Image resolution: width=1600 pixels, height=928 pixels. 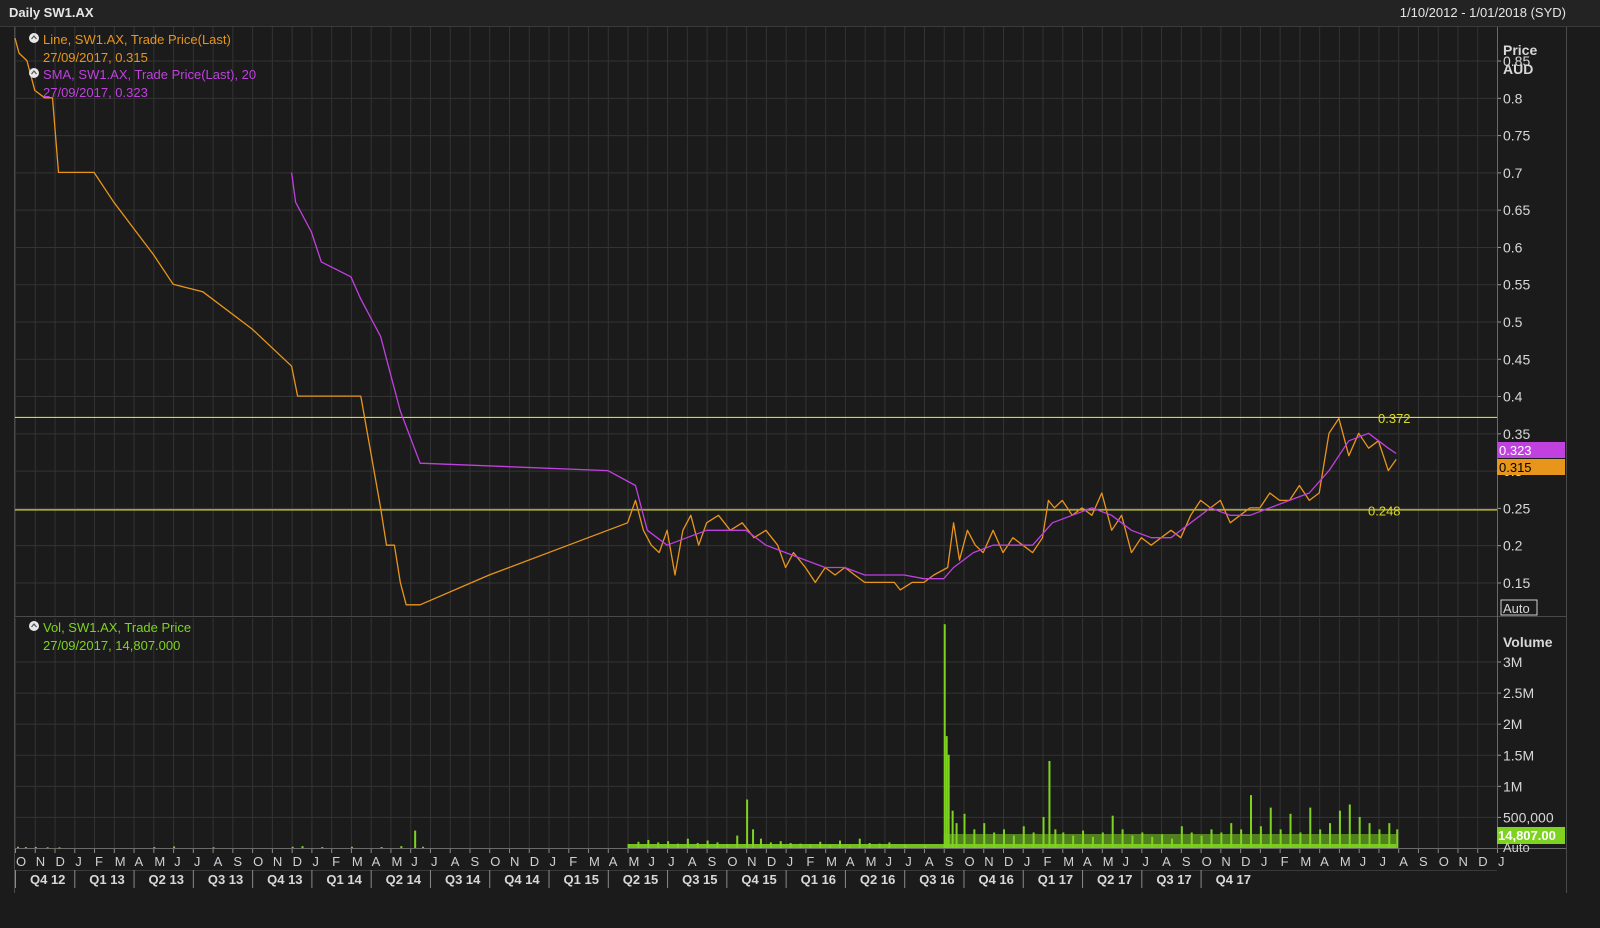 I want to click on quarter-label: Q1 16, so click(x=818, y=879).